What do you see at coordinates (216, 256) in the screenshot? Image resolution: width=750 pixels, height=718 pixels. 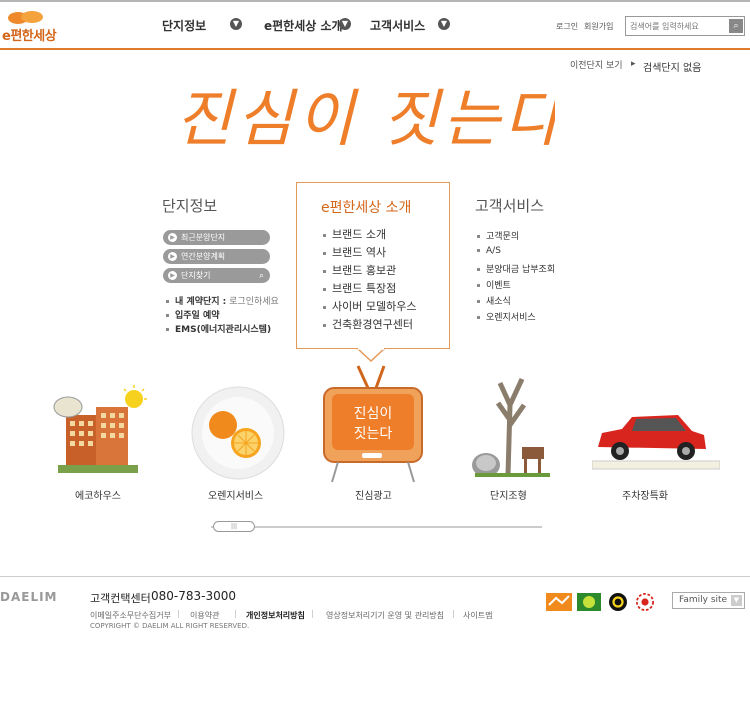 I see `pill-annual-plan: ▶ 연간분양계획` at bounding box center [216, 256].